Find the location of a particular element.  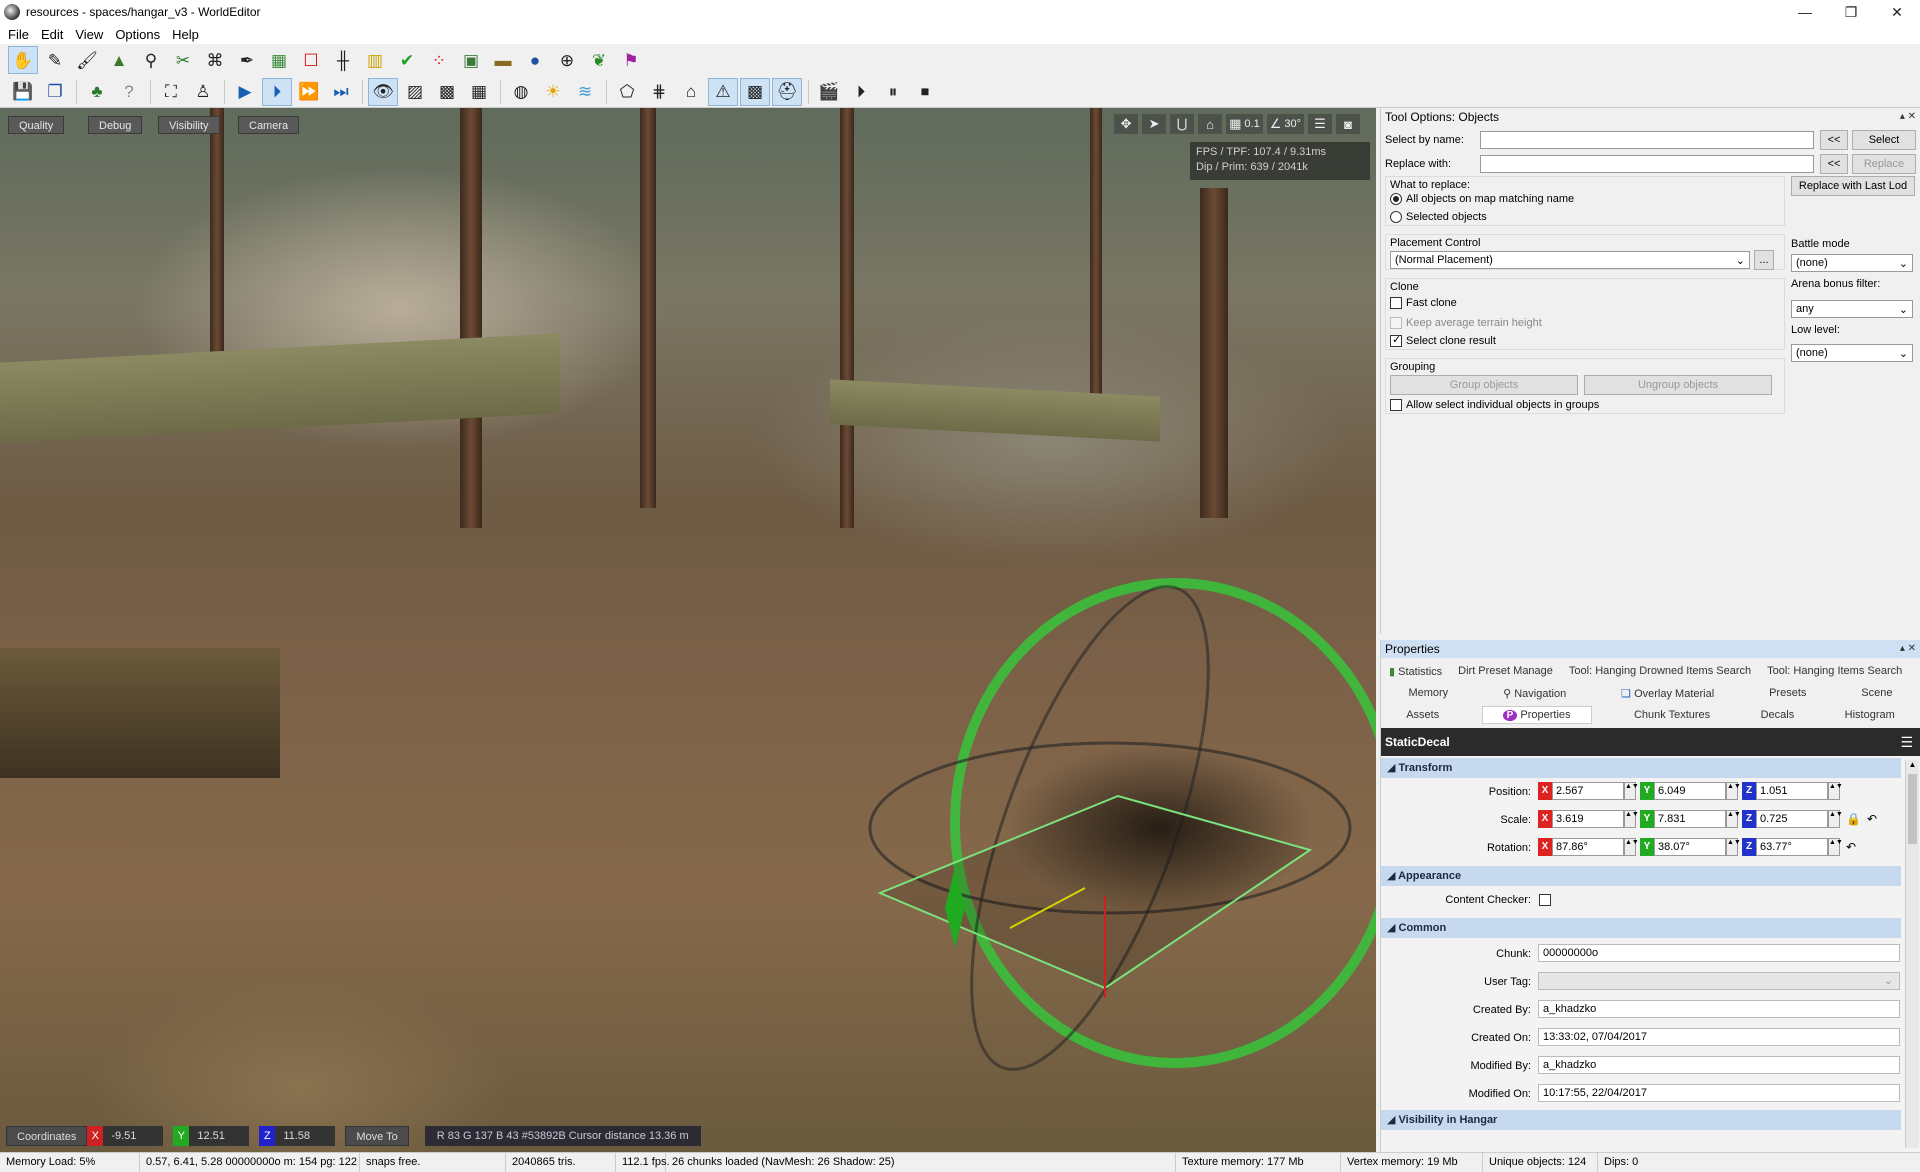

warning-icon: ⚠ is located at coordinates (723, 91).